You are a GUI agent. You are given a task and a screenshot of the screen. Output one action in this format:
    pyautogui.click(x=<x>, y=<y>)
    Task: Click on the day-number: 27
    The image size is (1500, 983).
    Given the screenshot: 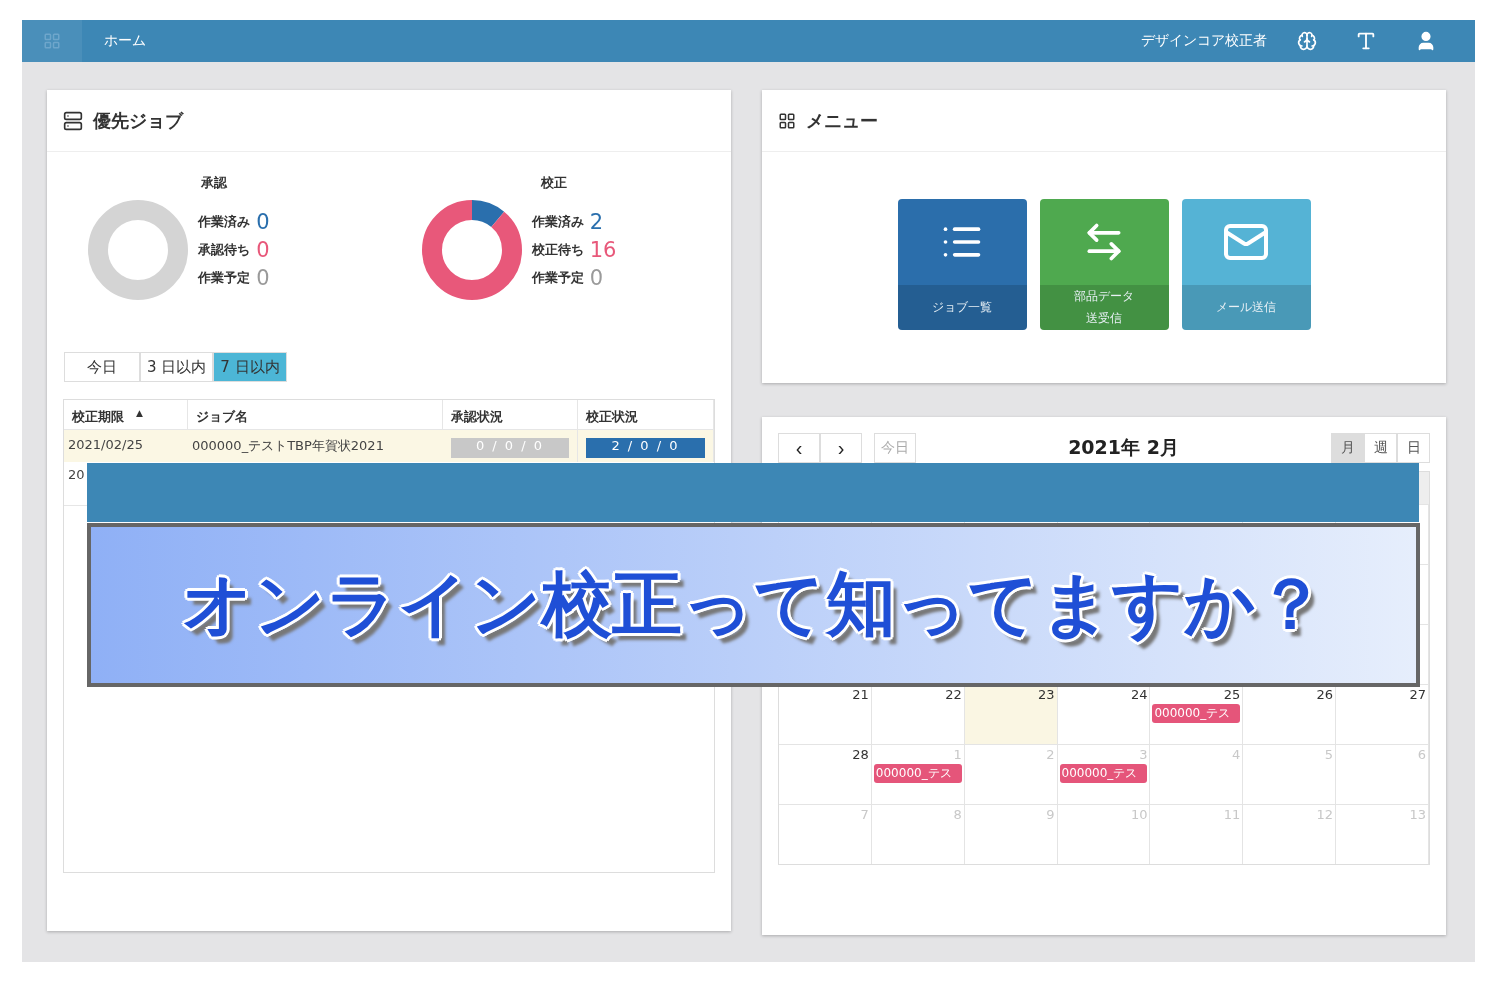 What is the action you would take?
    pyautogui.click(x=1417, y=694)
    